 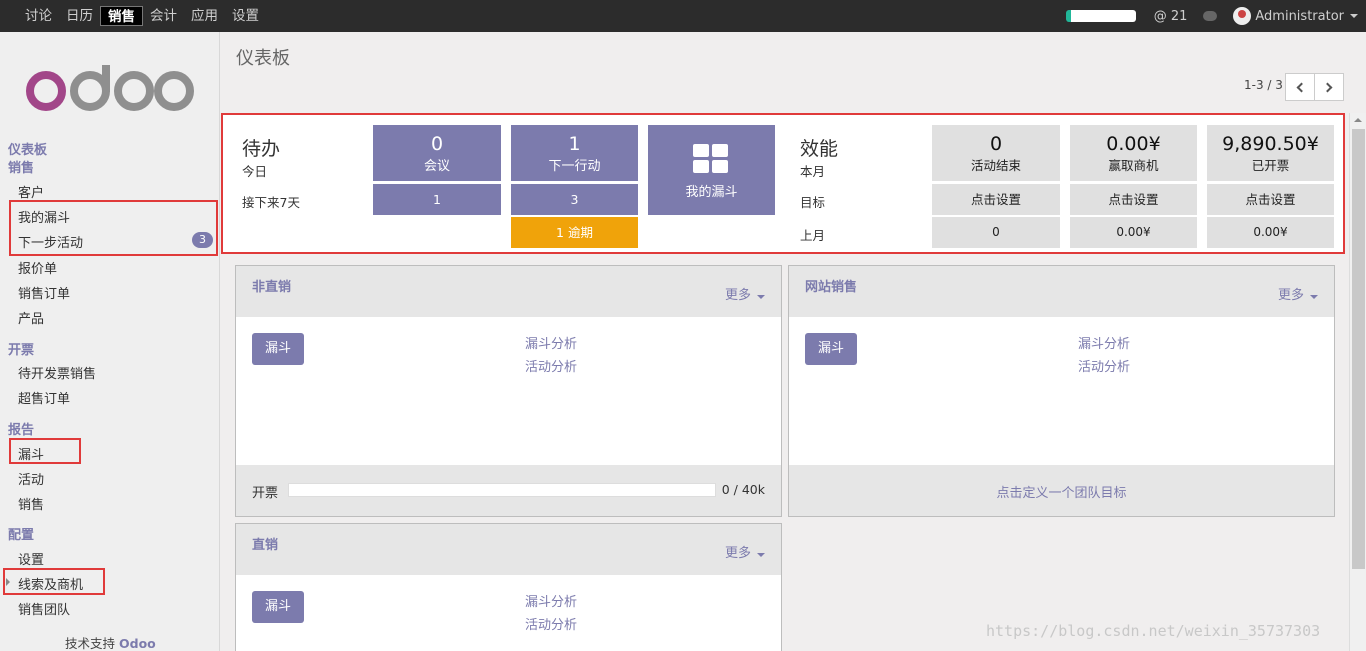 What do you see at coordinates (437, 199) in the screenshot?
I see `meetings-next7-tile: 1` at bounding box center [437, 199].